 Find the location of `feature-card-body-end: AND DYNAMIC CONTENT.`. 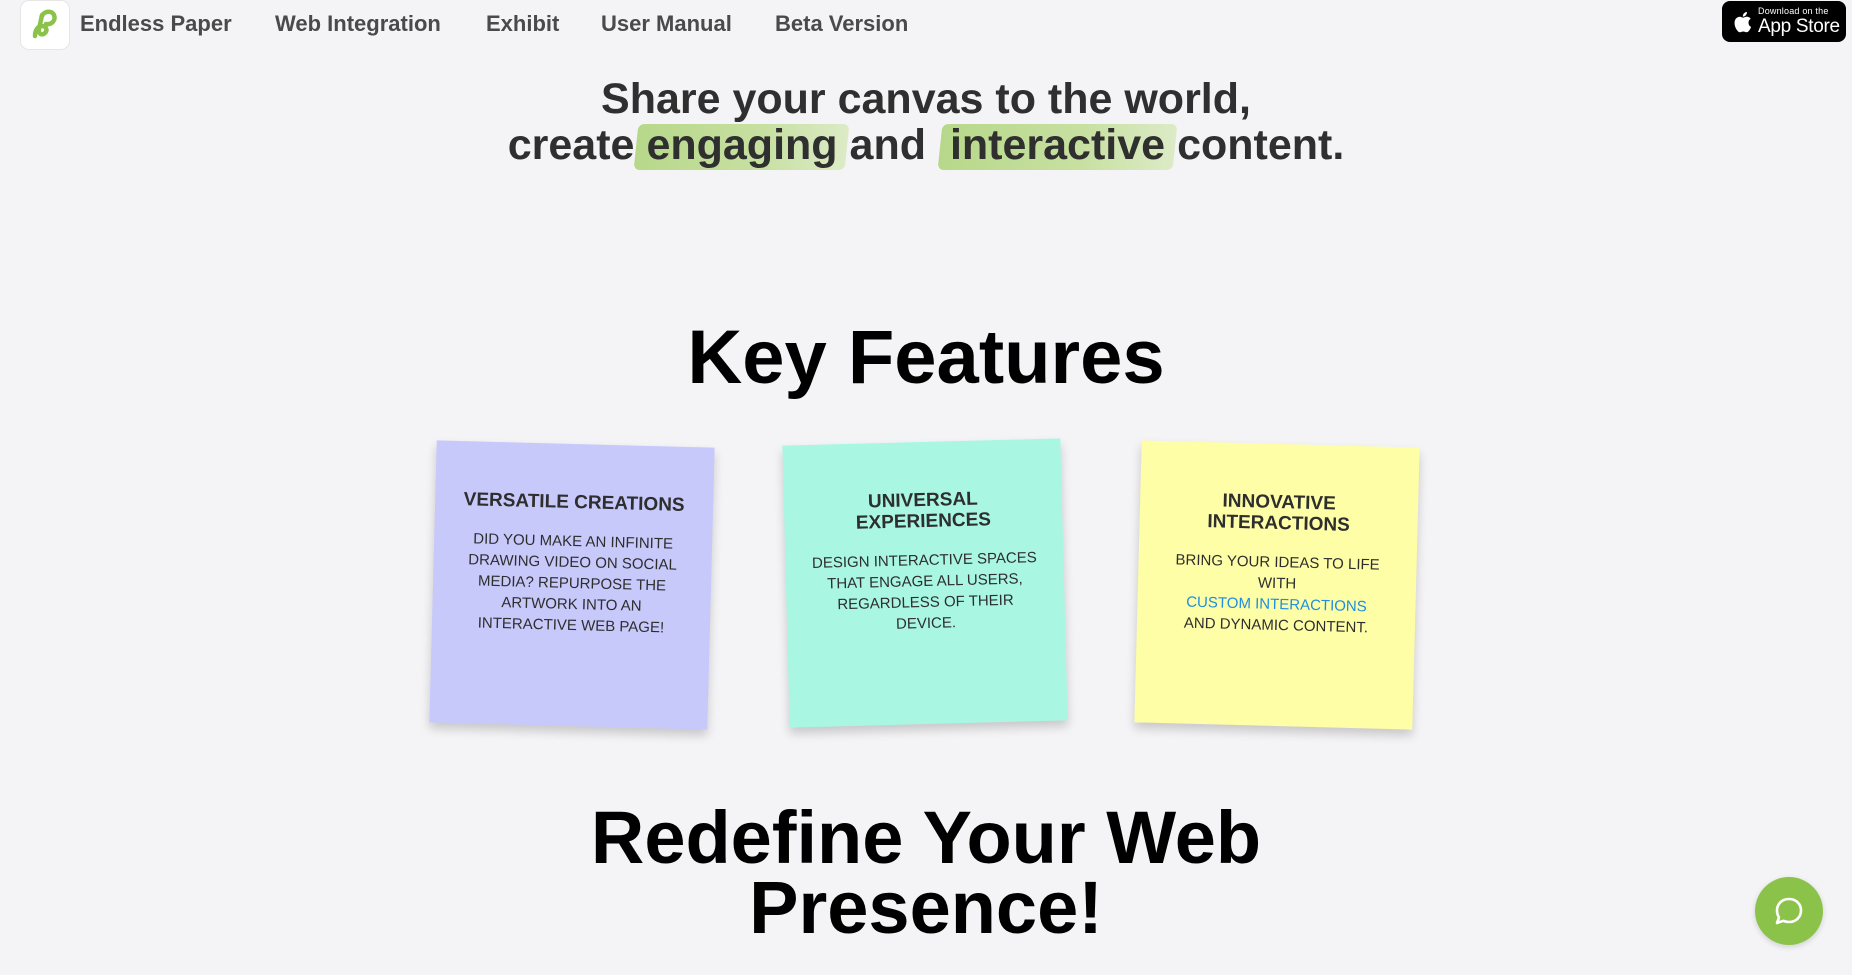

feature-card-body-end: AND DYNAMIC CONTENT. is located at coordinates (1276, 625).